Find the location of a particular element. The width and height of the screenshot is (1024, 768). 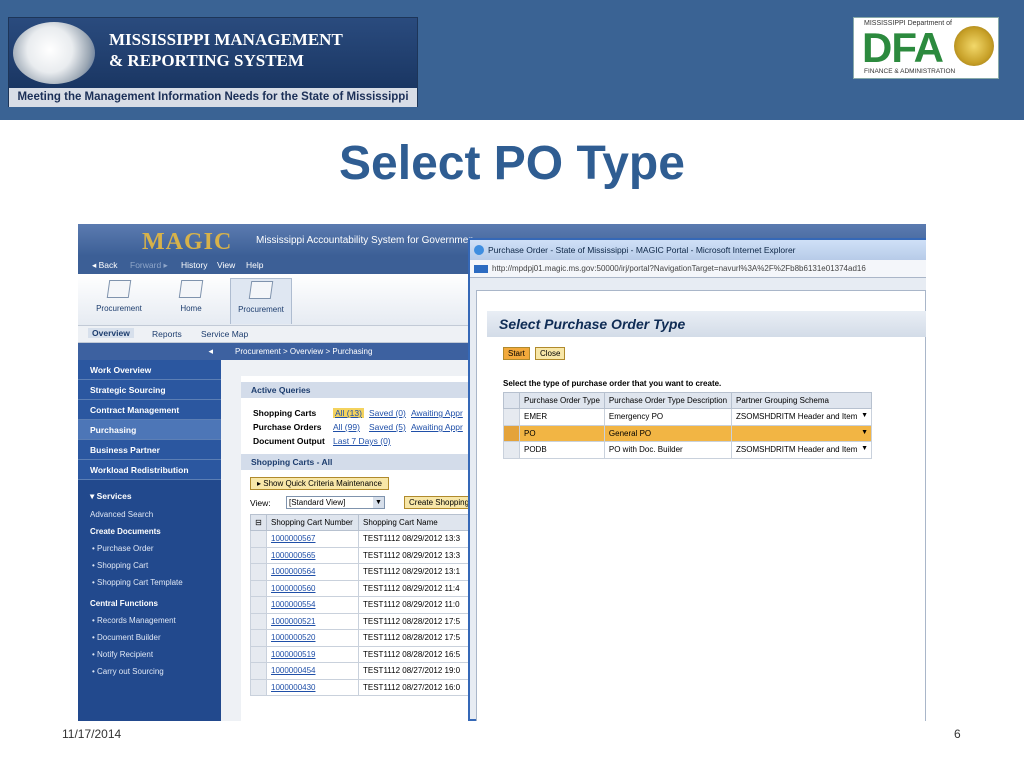

document-builder-link: • Document Builder is located at coordinates (149, 637).